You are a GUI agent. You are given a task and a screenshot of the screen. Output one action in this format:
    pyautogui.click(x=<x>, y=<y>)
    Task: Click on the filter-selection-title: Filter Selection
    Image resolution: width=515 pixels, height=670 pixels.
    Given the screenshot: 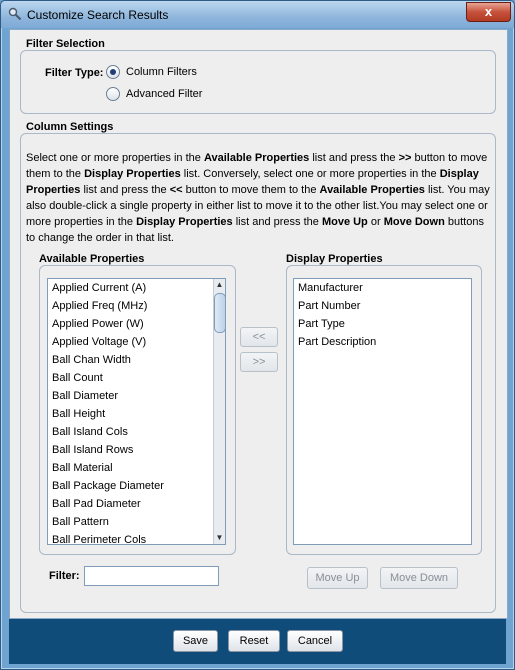 What is the action you would take?
    pyautogui.click(x=65, y=44)
    